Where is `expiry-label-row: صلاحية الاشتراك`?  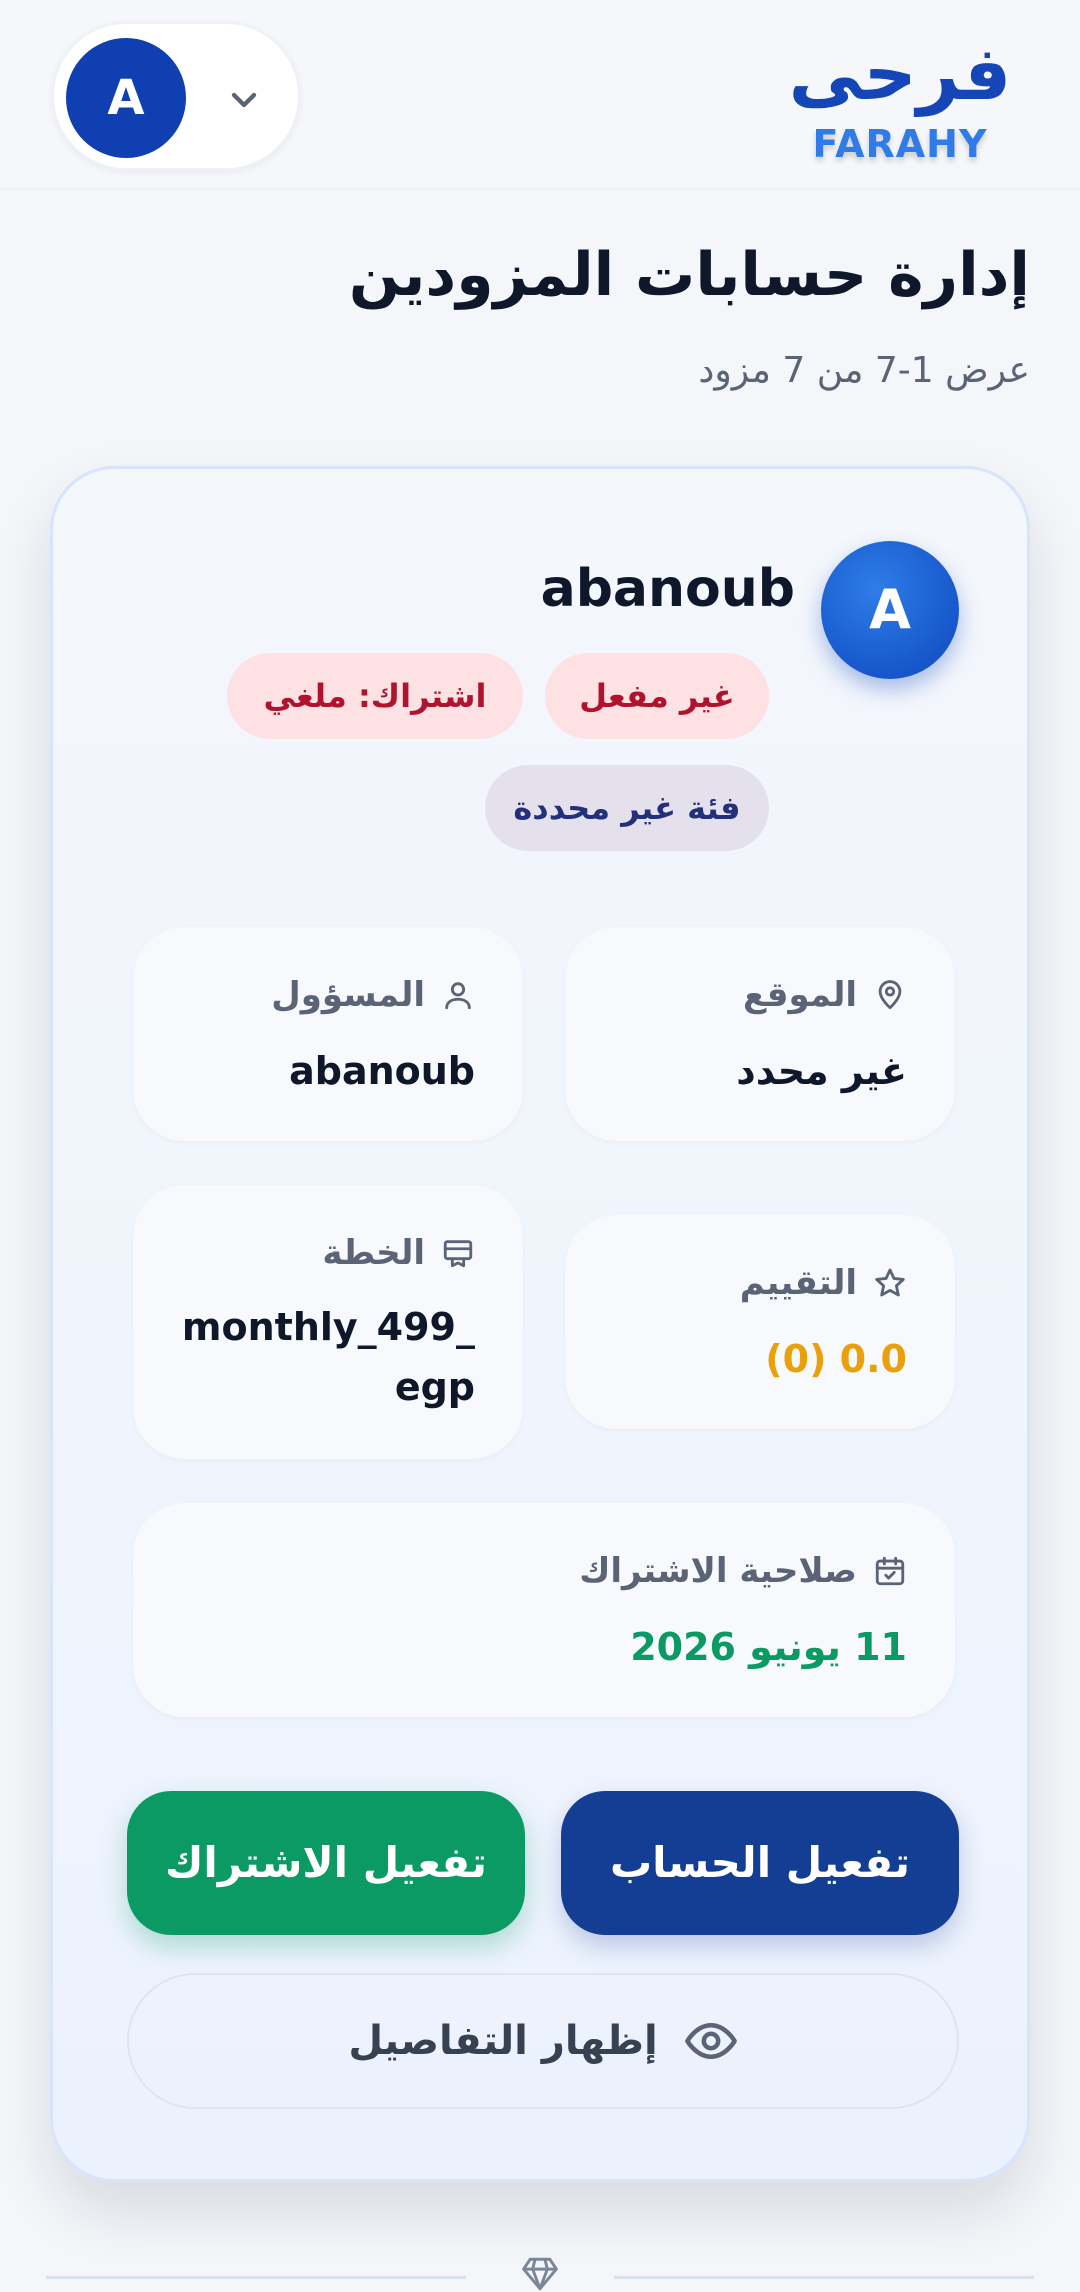
expiry-label-row: صلاحية الاشتراك is located at coordinates (743, 1571).